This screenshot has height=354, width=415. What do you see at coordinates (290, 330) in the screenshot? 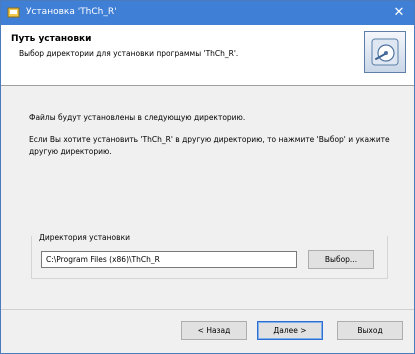
I see `next-button: Далее >` at bounding box center [290, 330].